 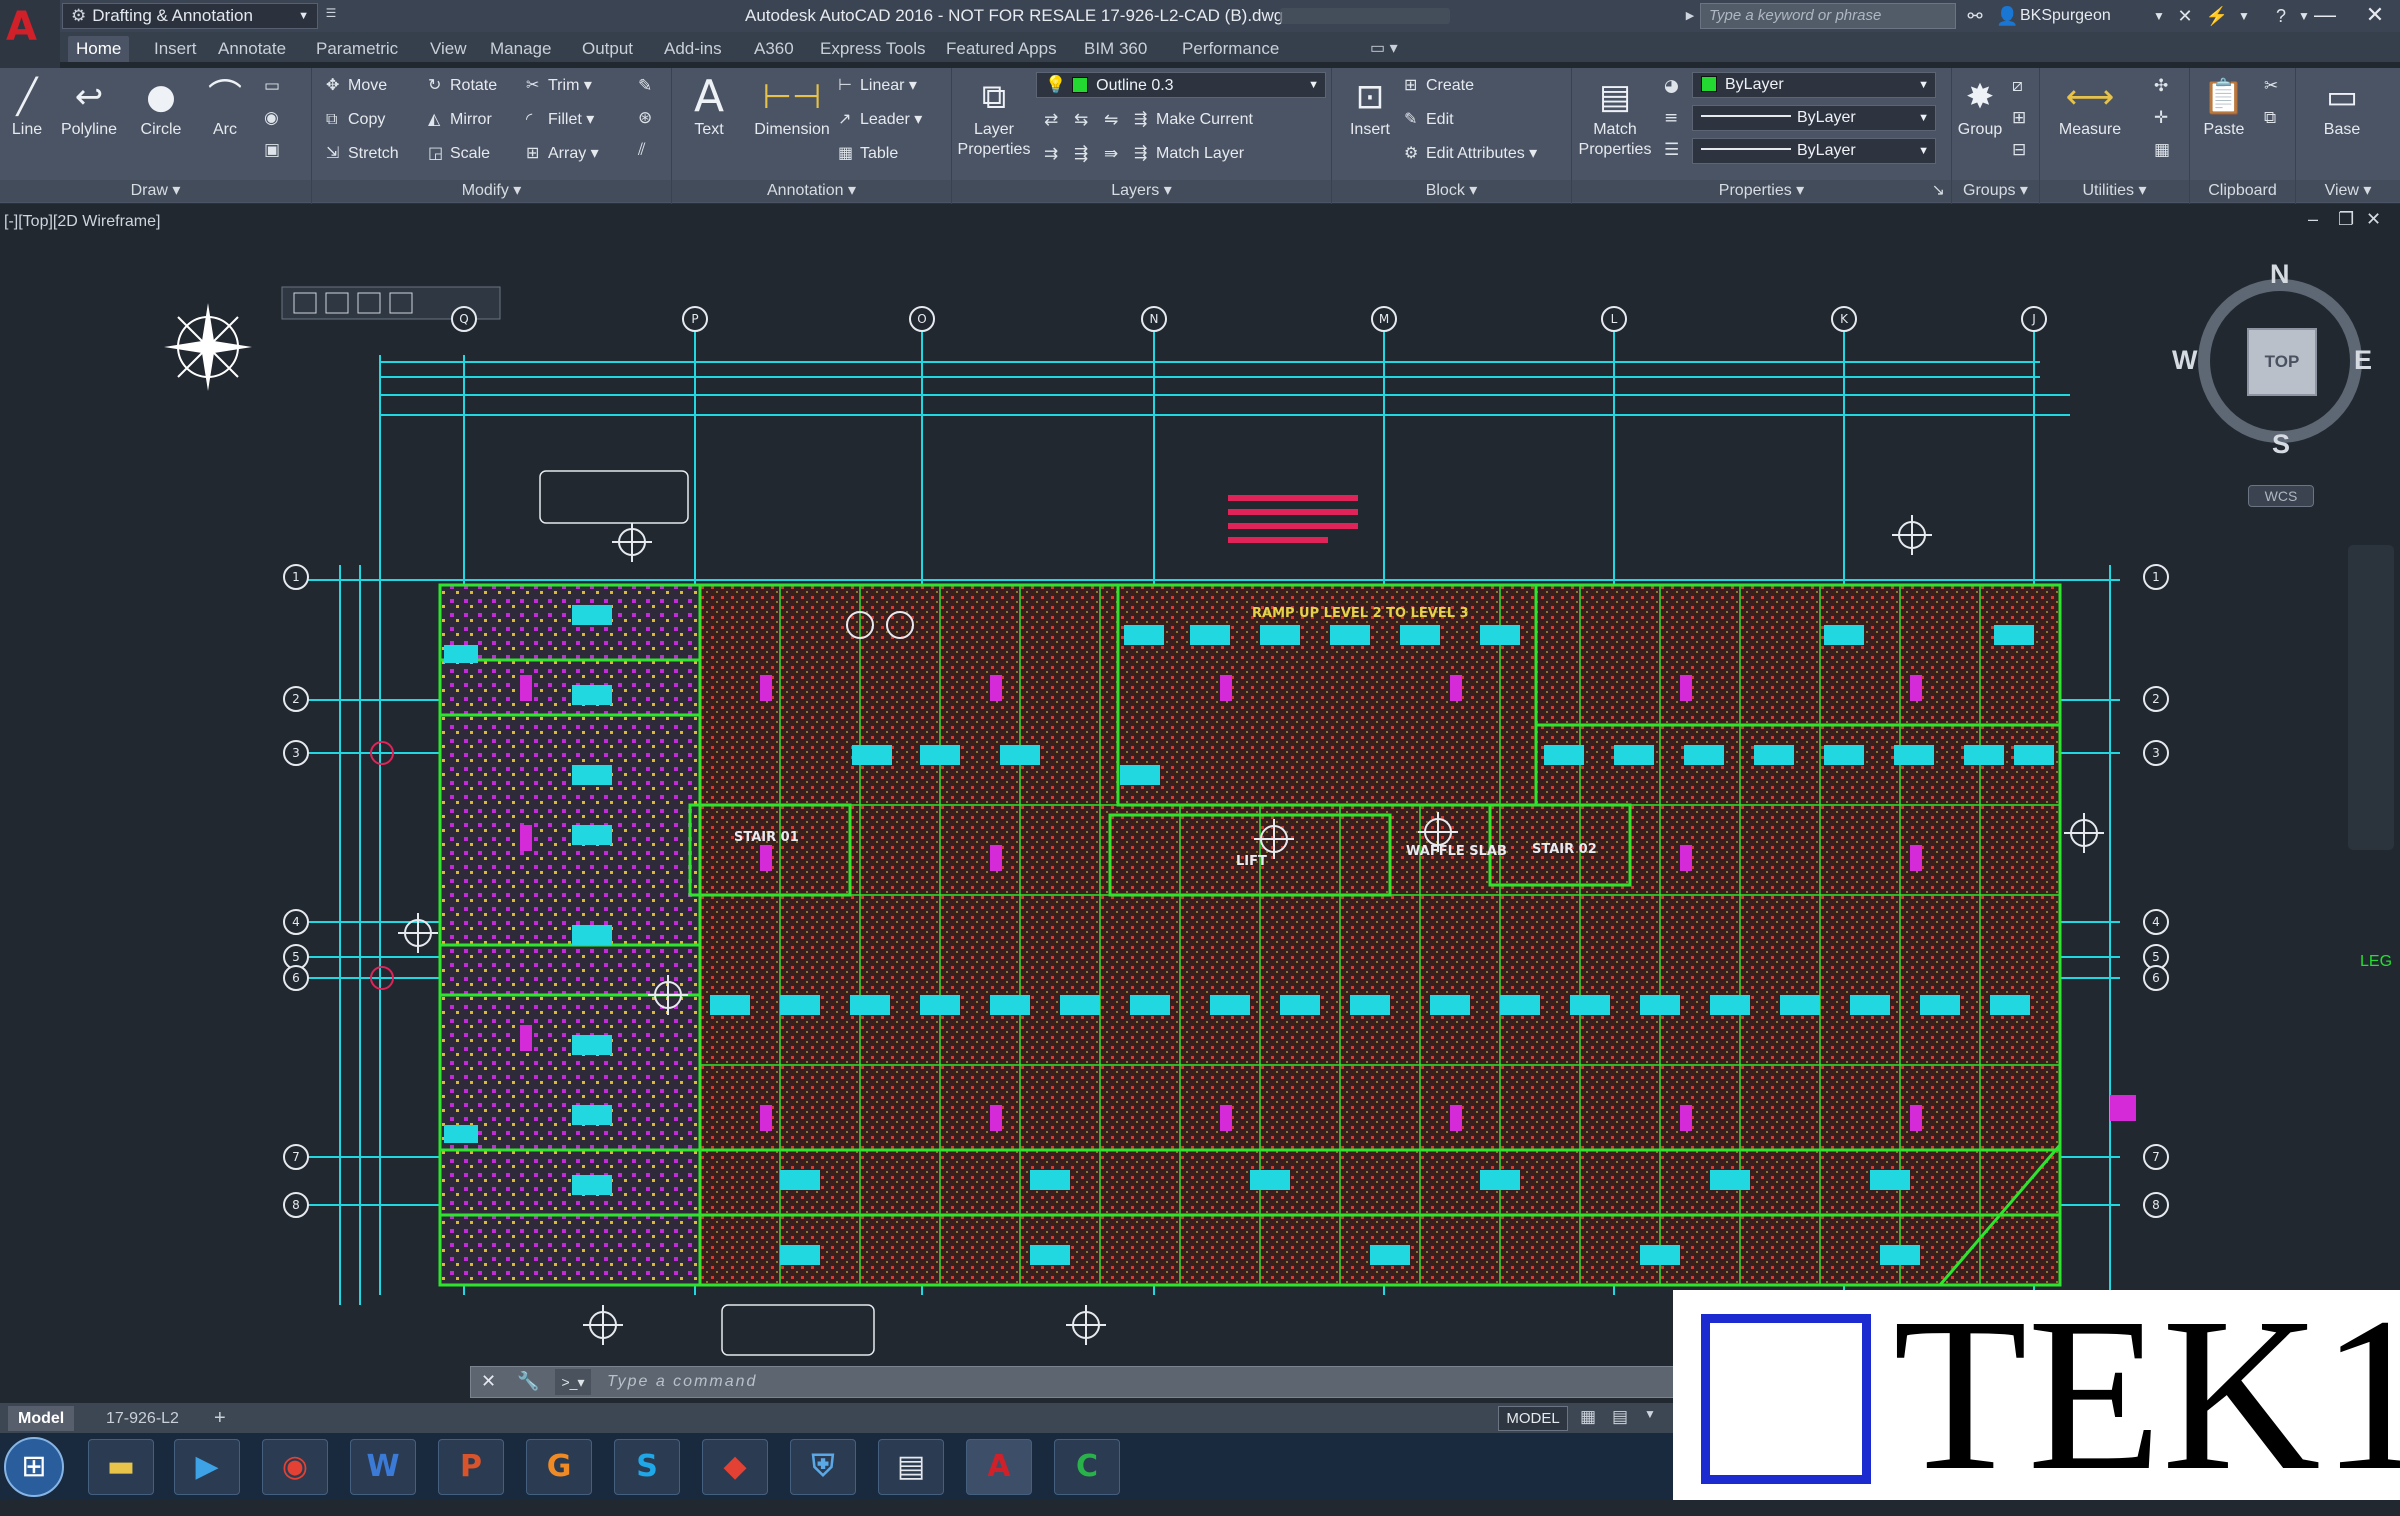 What do you see at coordinates (2270, 118) in the screenshot?
I see `copy-clip-icon: ⧉` at bounding box center [2270, 118].